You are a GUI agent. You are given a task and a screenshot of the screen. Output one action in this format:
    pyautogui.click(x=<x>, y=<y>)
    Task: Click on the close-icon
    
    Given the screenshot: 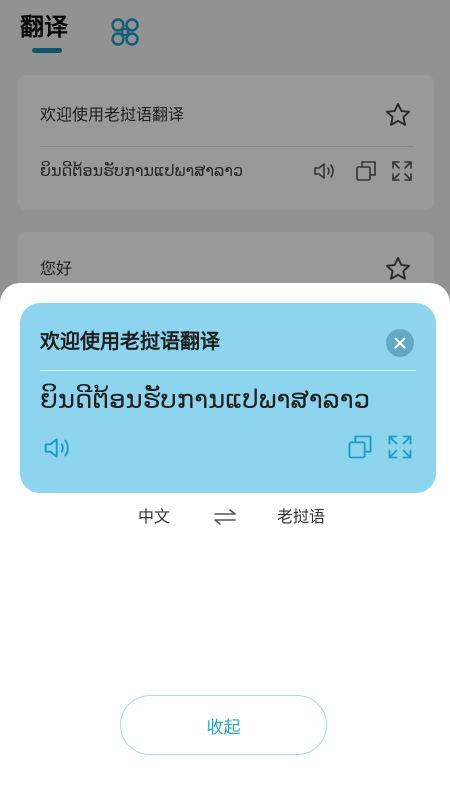 What is the action you would take?
    pyautogui.click(x=400, y=343)
    